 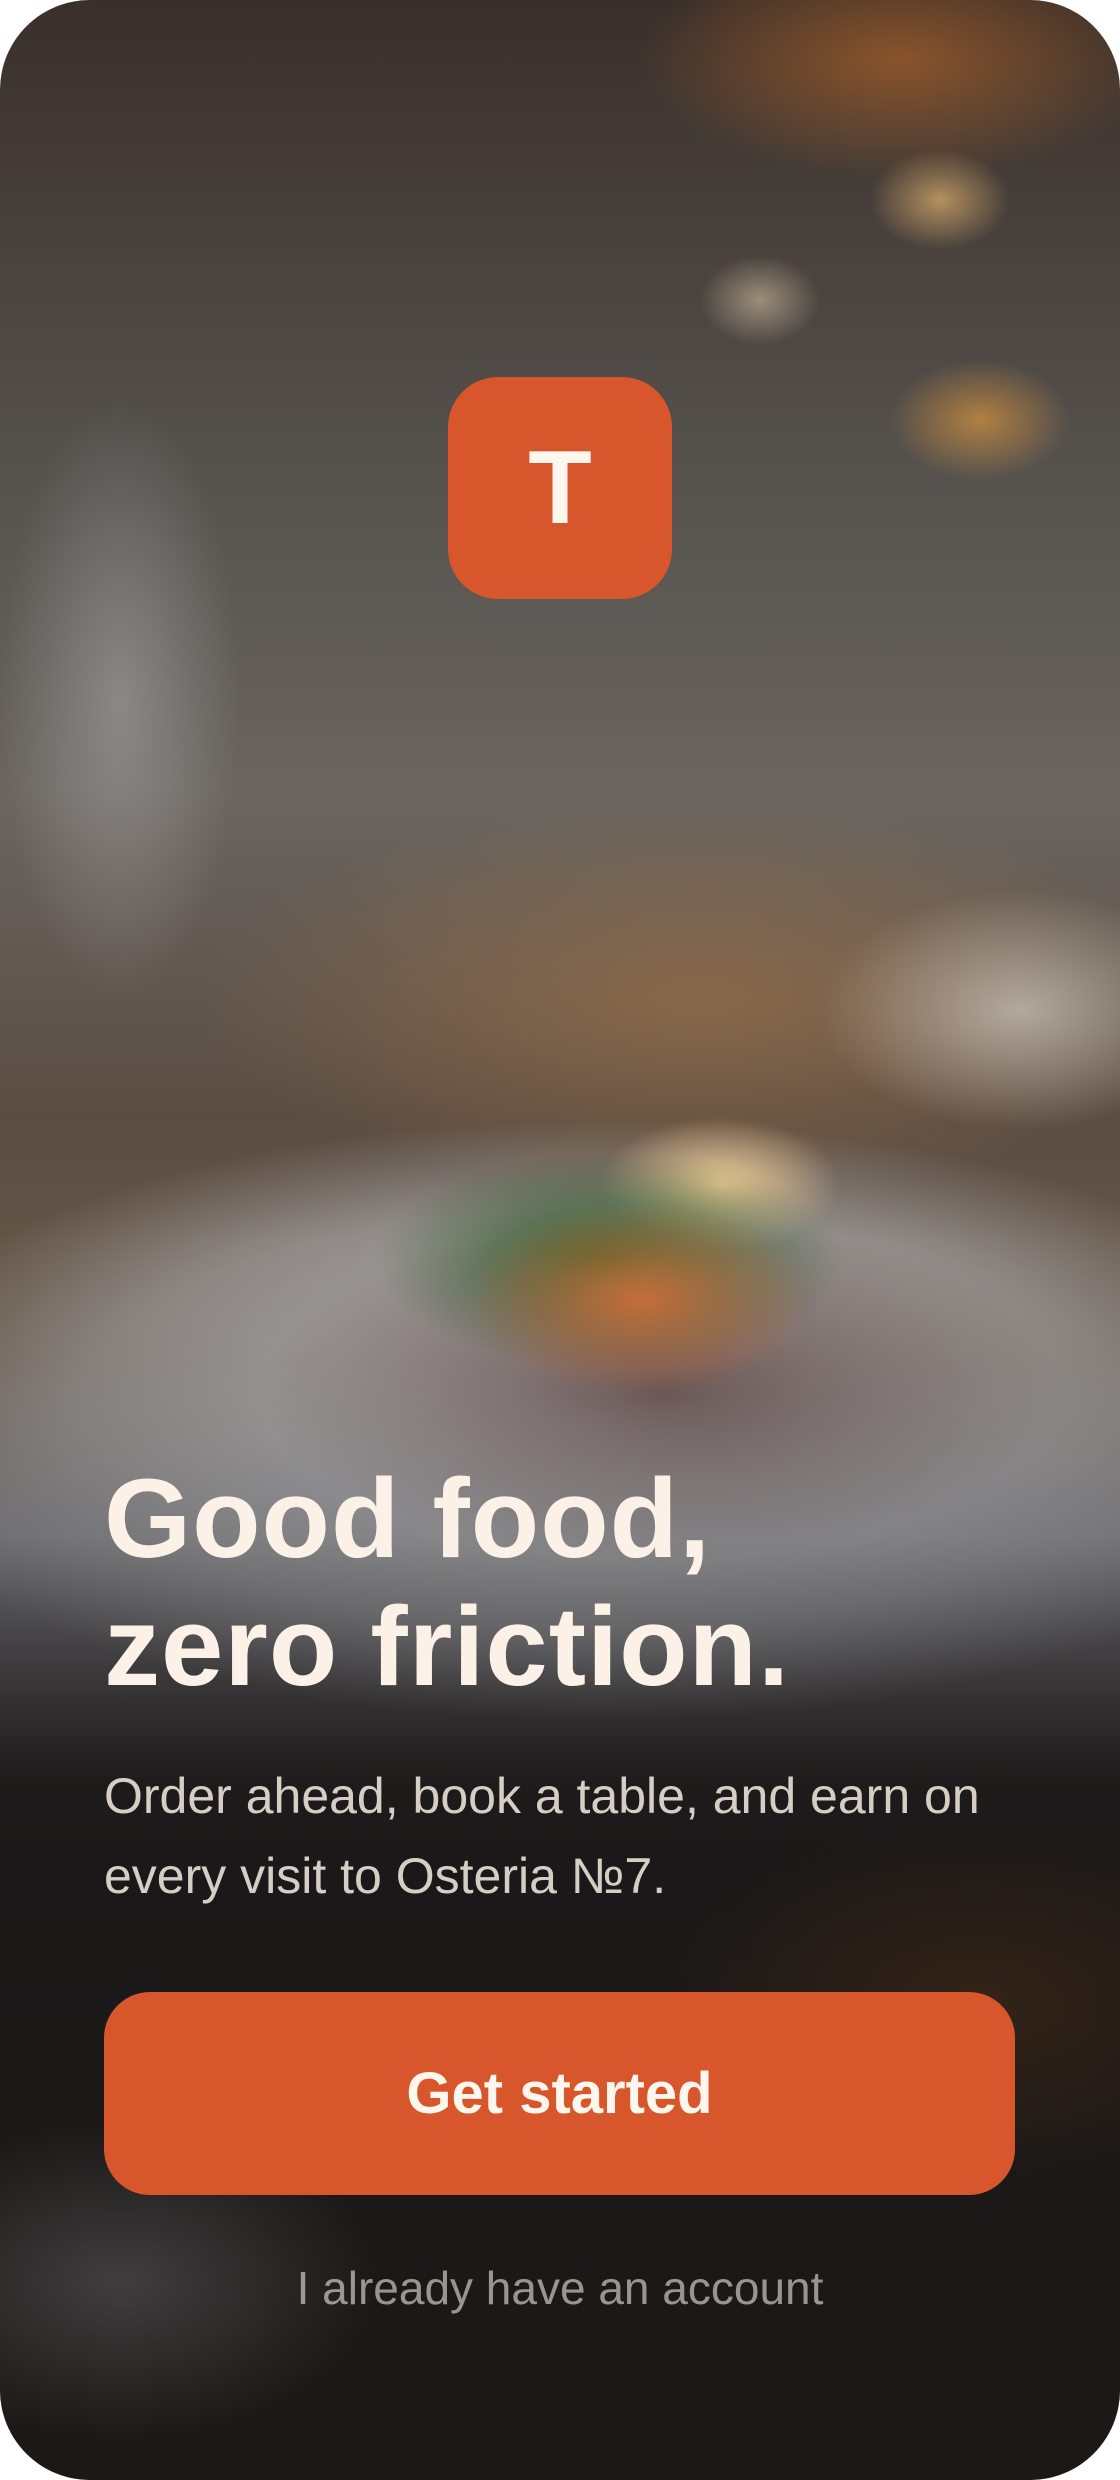 I want to click on app-logo-icon: T, so click(x=560, y=488).